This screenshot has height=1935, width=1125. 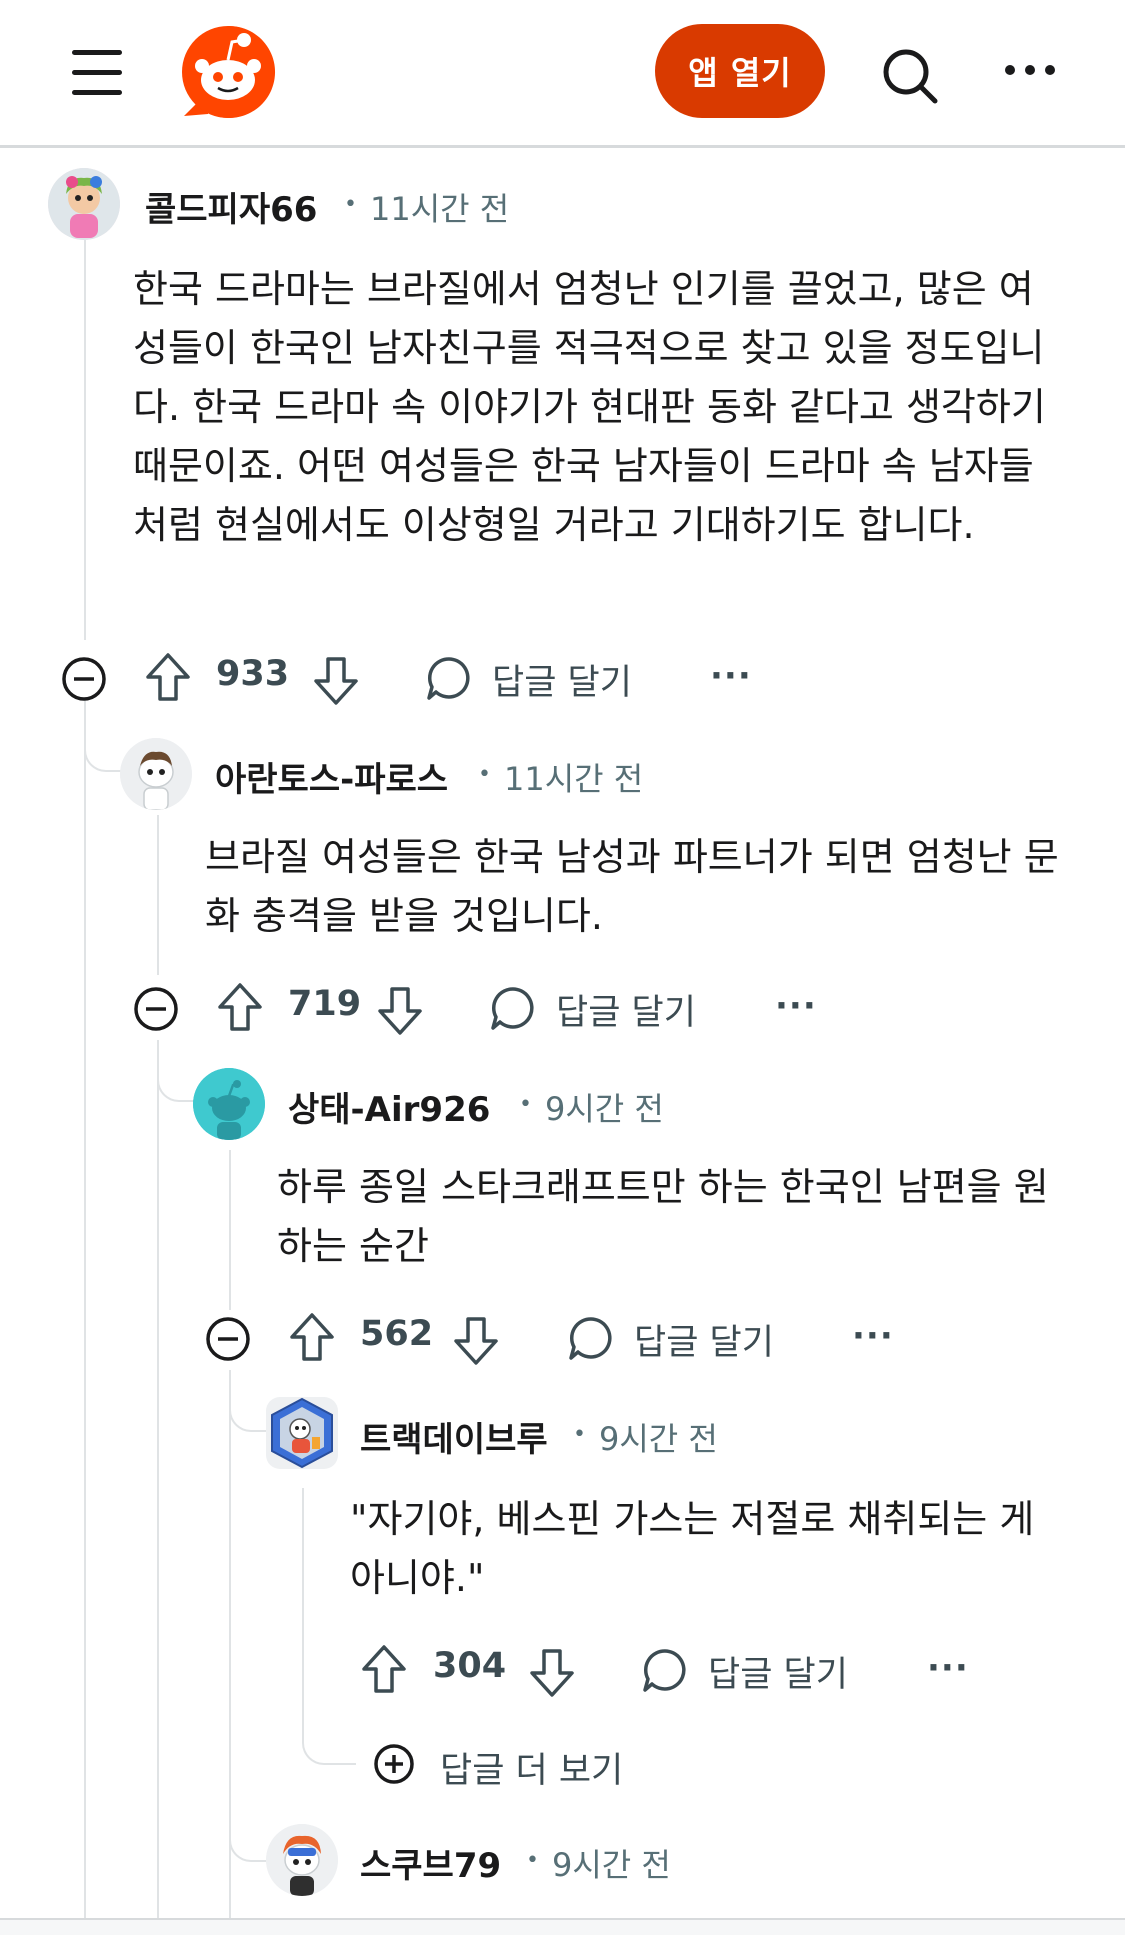 What do you see at coordinates (430, 1862) in the screenshot?
I see `username: 스쿠브79` at bounding box center [430, 1862].